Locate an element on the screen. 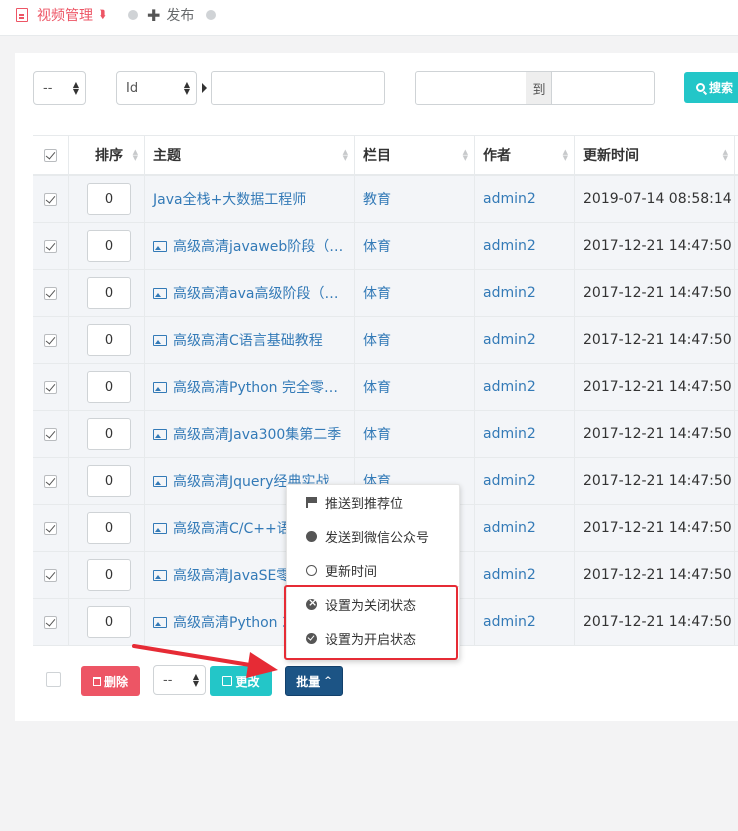 This screenshot has height=831, width=738. menu-item-update-time: 更新时间 is located at coordinates (373, 570).